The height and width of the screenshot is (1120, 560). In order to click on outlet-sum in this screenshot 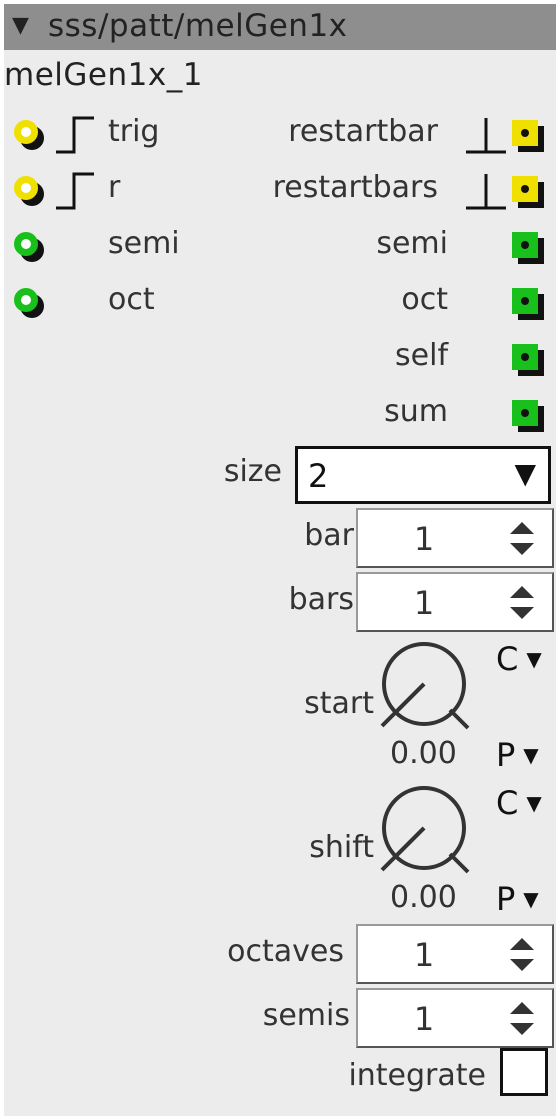, I will do `click(528, 416)`.